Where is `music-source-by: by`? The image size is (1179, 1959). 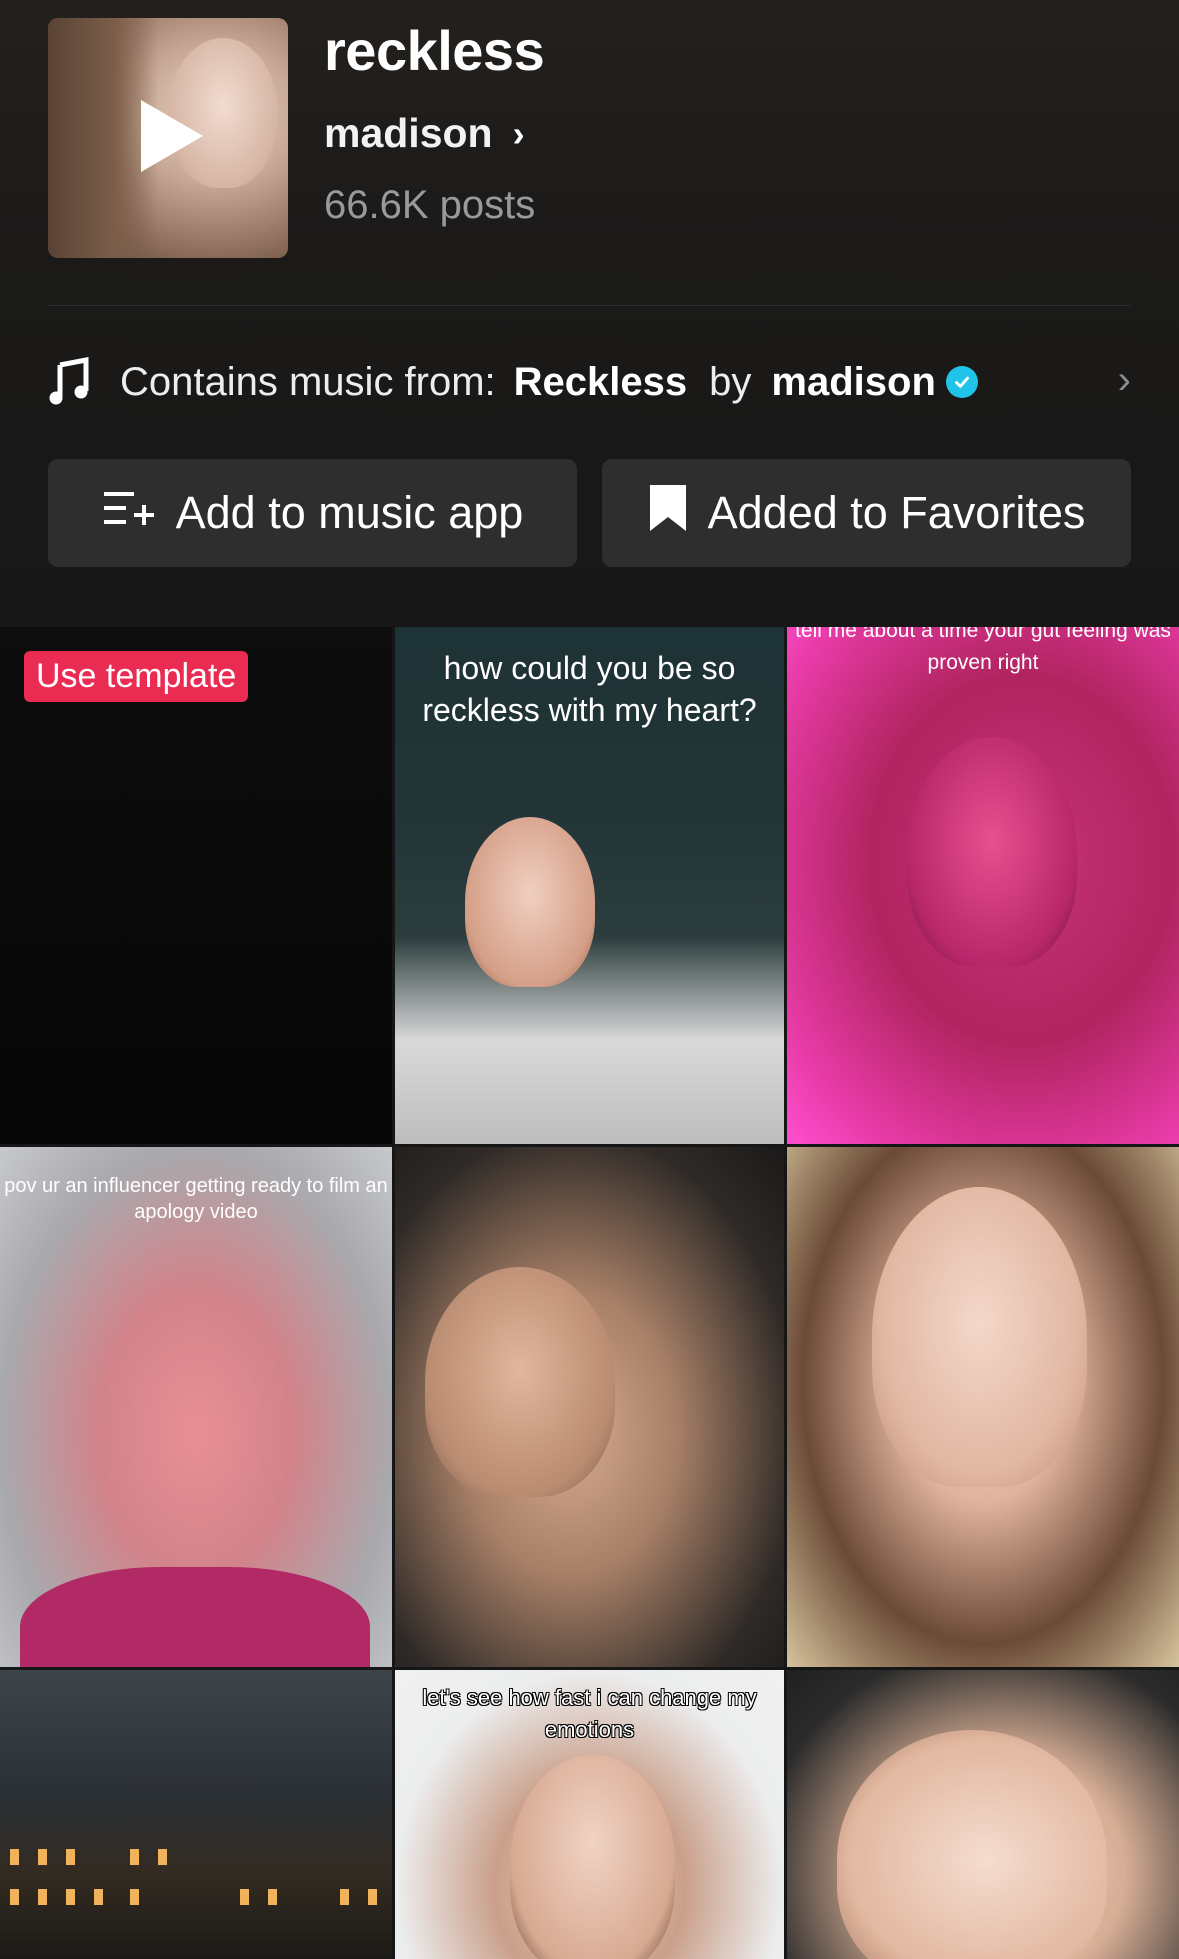 music-source-by: by is located at coordinates (730, 381).